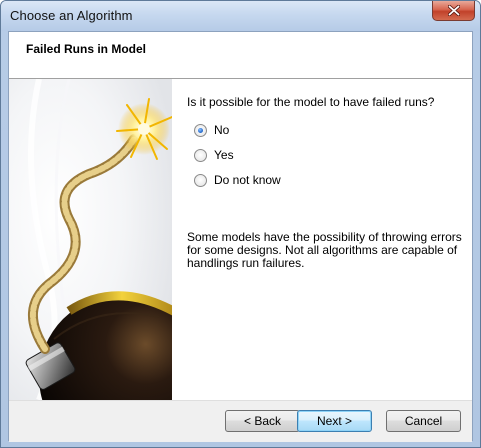 The width and height of the screenshot is (481, 448). I want to click on radio-option-do-not-know: Do not know, so click(237, 180).